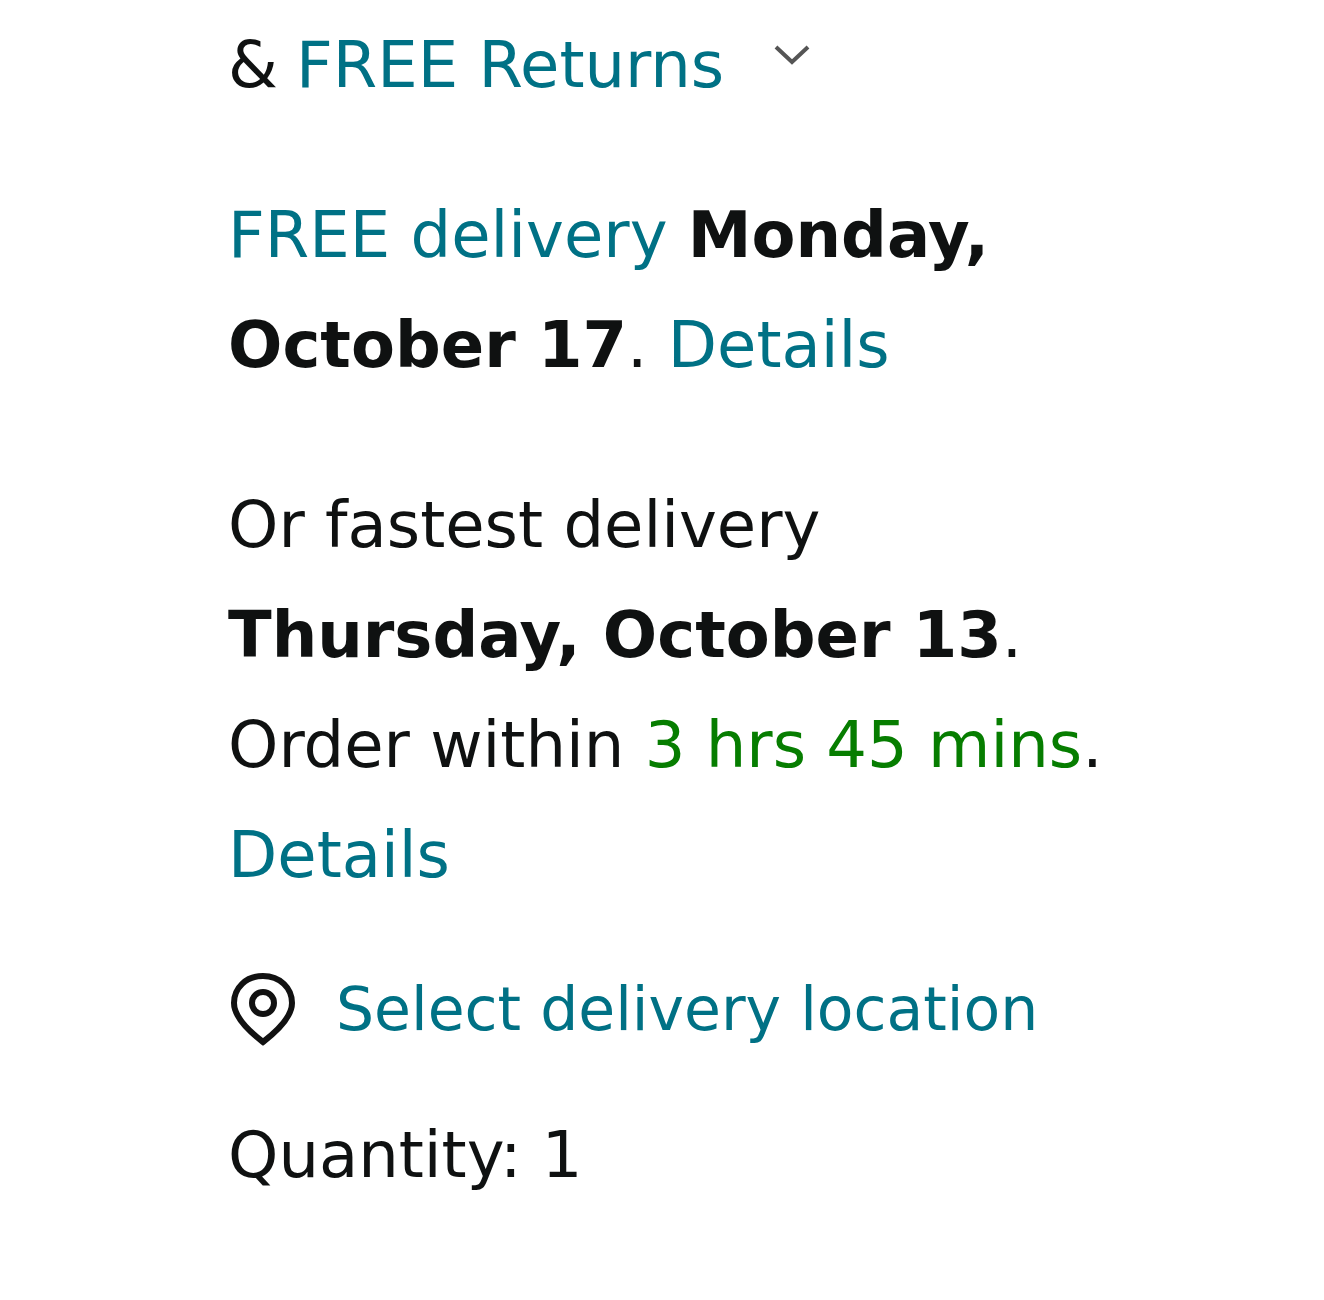 The width and height of the screenshot is (1324, 1300). I want to click on location-pin-icon, so click(263, 1009).